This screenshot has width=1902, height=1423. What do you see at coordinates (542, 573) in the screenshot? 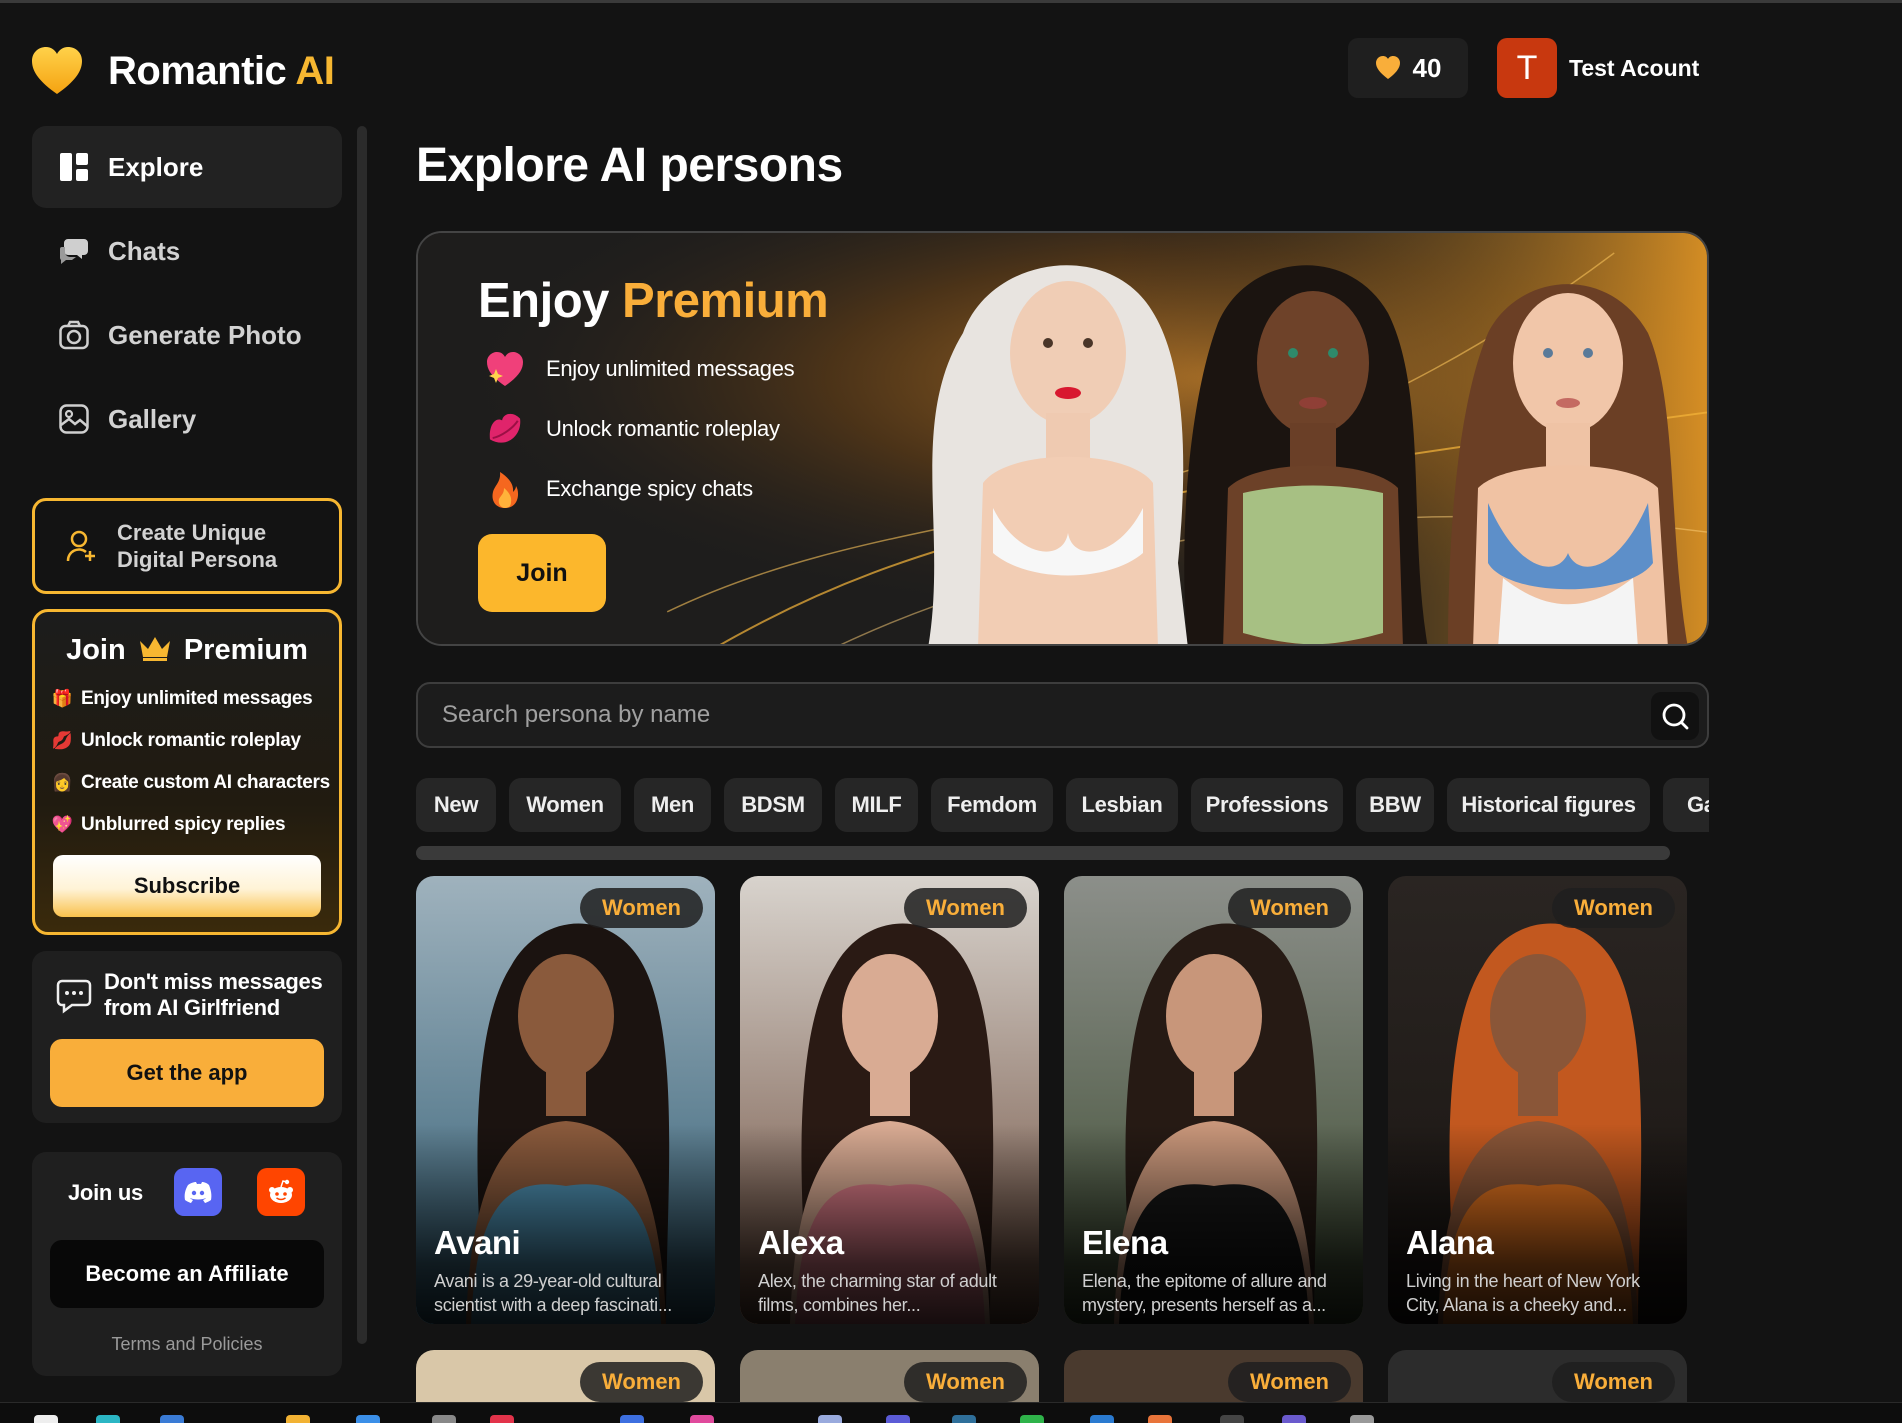
I see `join-premium-button: Join` at bounding box center [542, 573].